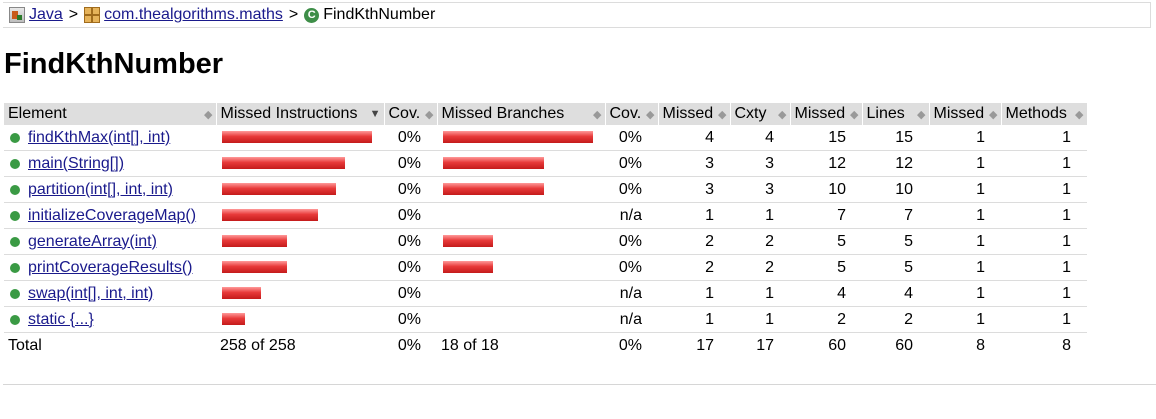  Describe the element at coordinates (694, 267) in the screenshot. I see `missed-cxty-cell: 2` at that location.